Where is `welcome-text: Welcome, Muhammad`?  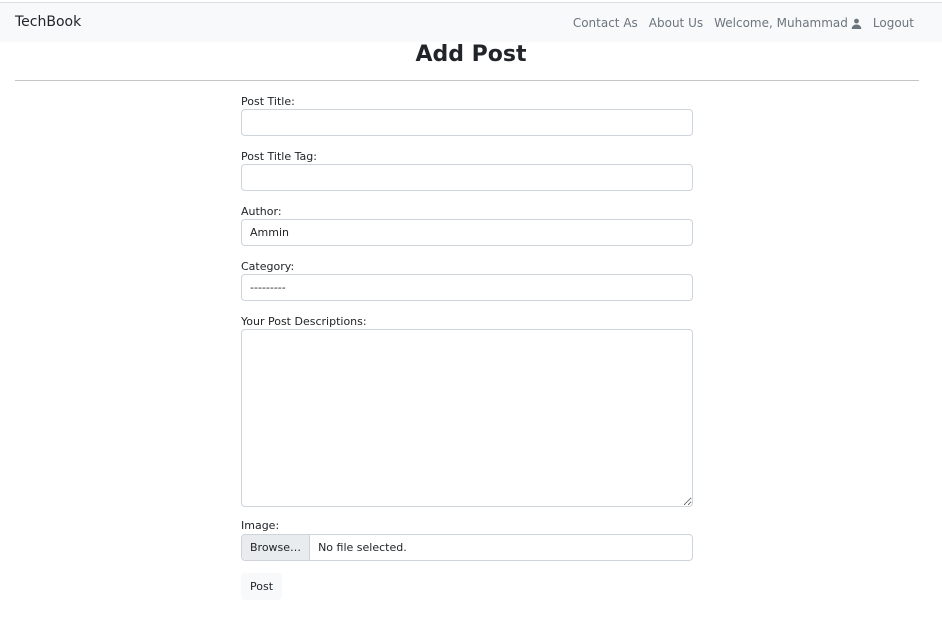 welcome-text: Welcome, Muhammad is located at coordinates (781, 23).